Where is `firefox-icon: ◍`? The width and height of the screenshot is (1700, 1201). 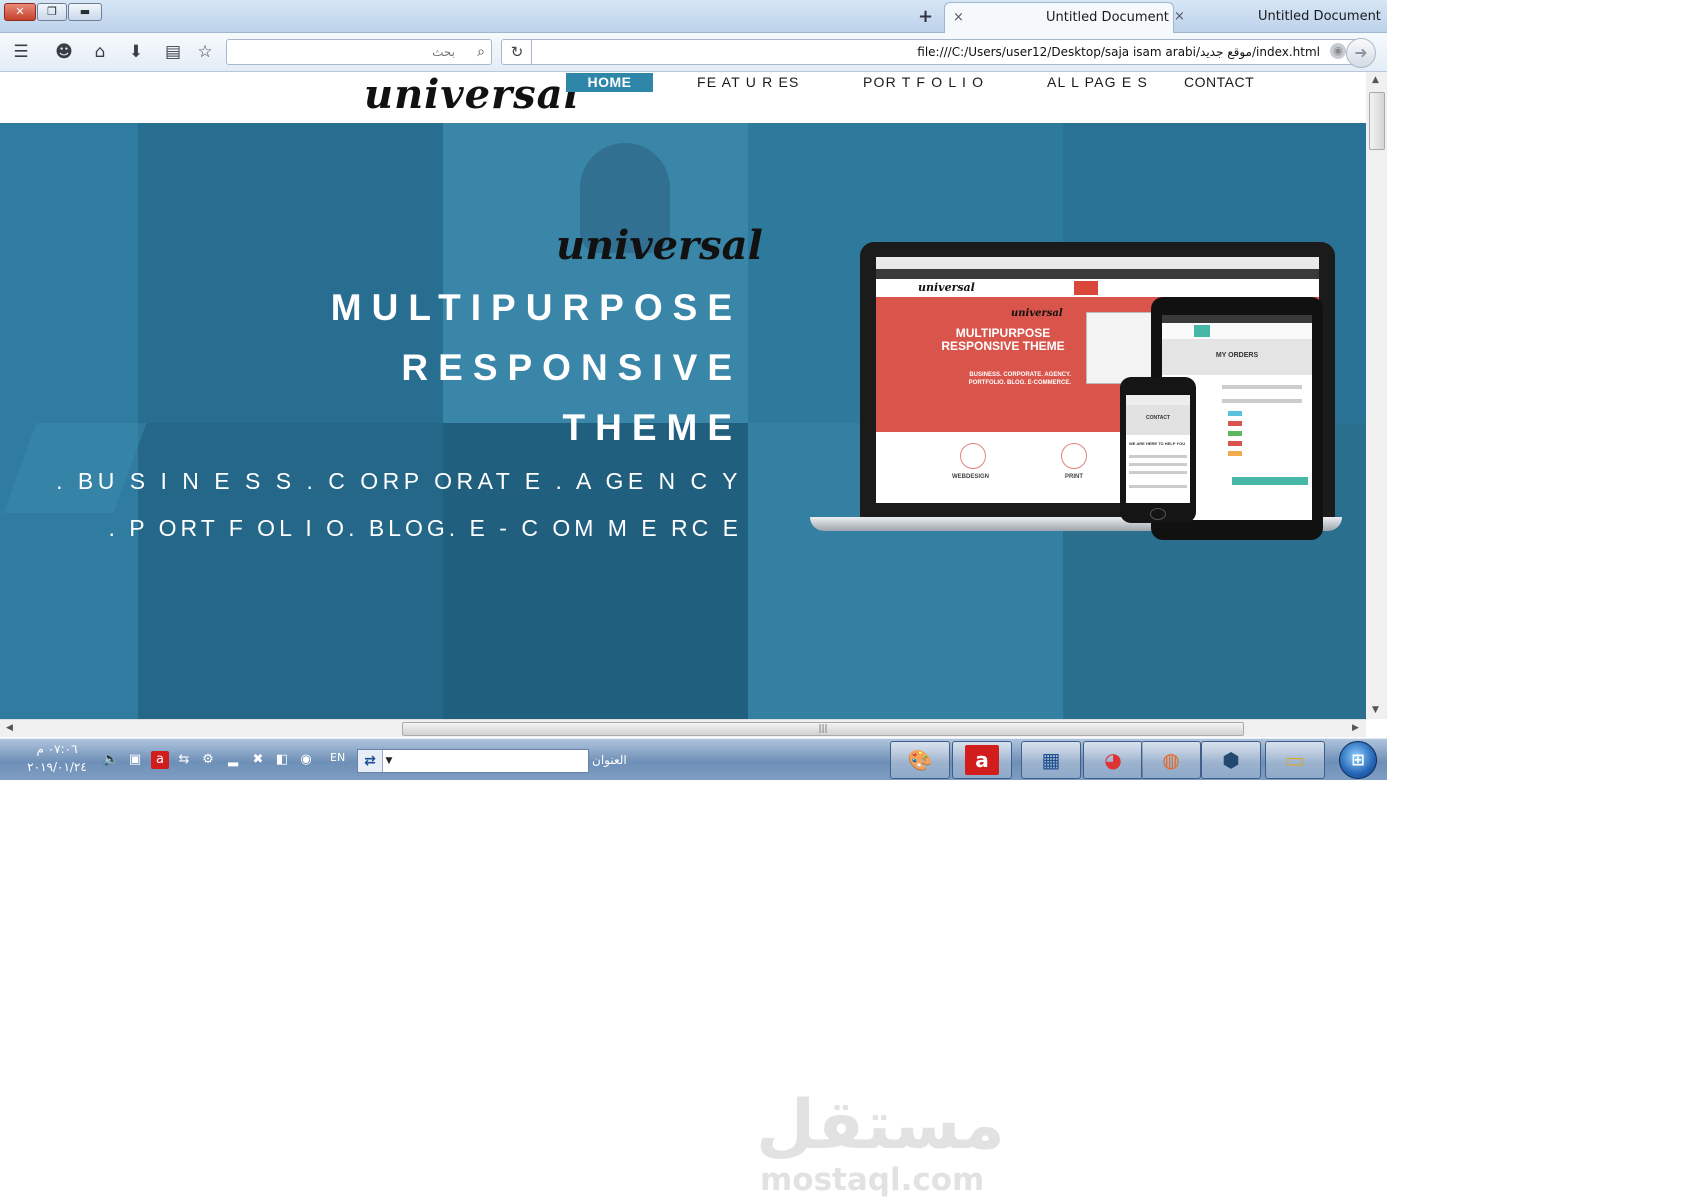
firefox-icon: ◍ is located at coordinates (1171, 760).